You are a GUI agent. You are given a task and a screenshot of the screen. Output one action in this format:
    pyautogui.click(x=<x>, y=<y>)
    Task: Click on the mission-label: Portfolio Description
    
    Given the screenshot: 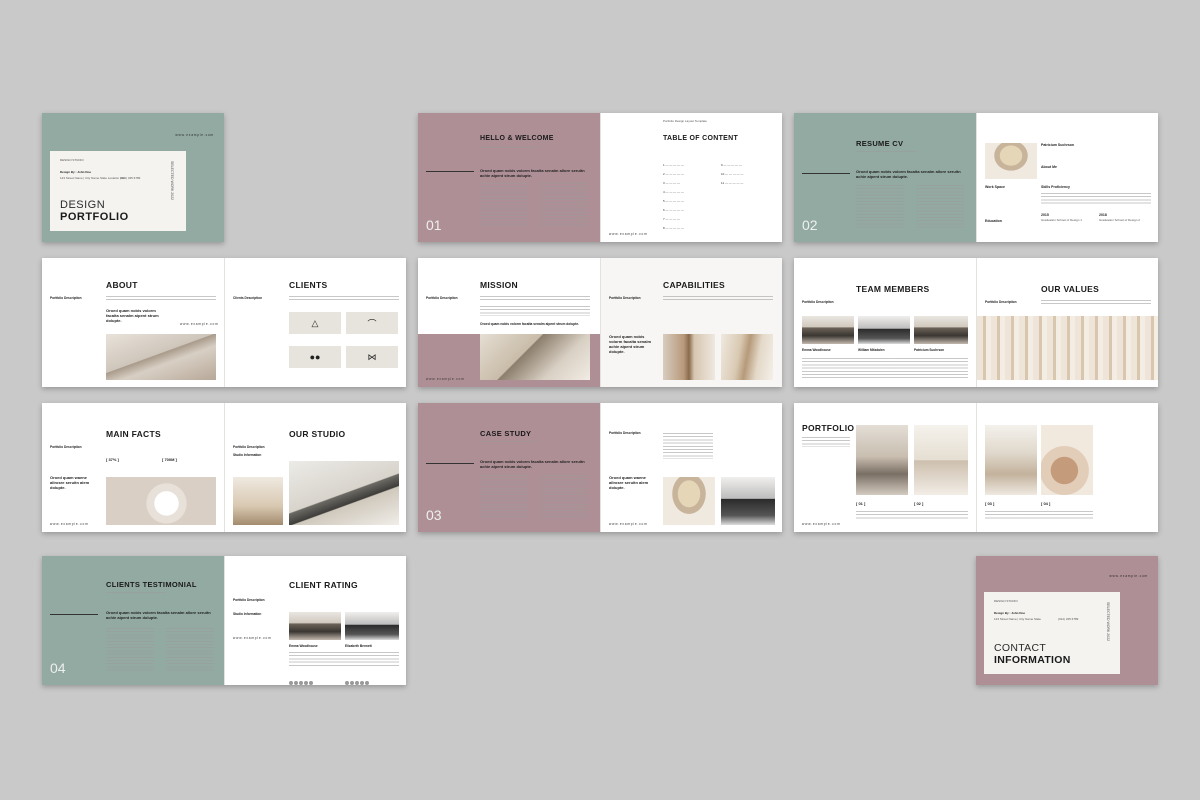 What is the action you would take?
    pyautogui.click(x=442, y=298)
    